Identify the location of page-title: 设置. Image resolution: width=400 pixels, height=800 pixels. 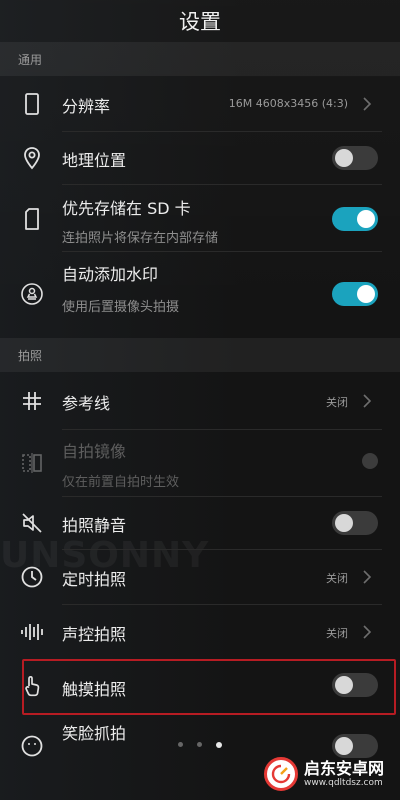
(200, 22).